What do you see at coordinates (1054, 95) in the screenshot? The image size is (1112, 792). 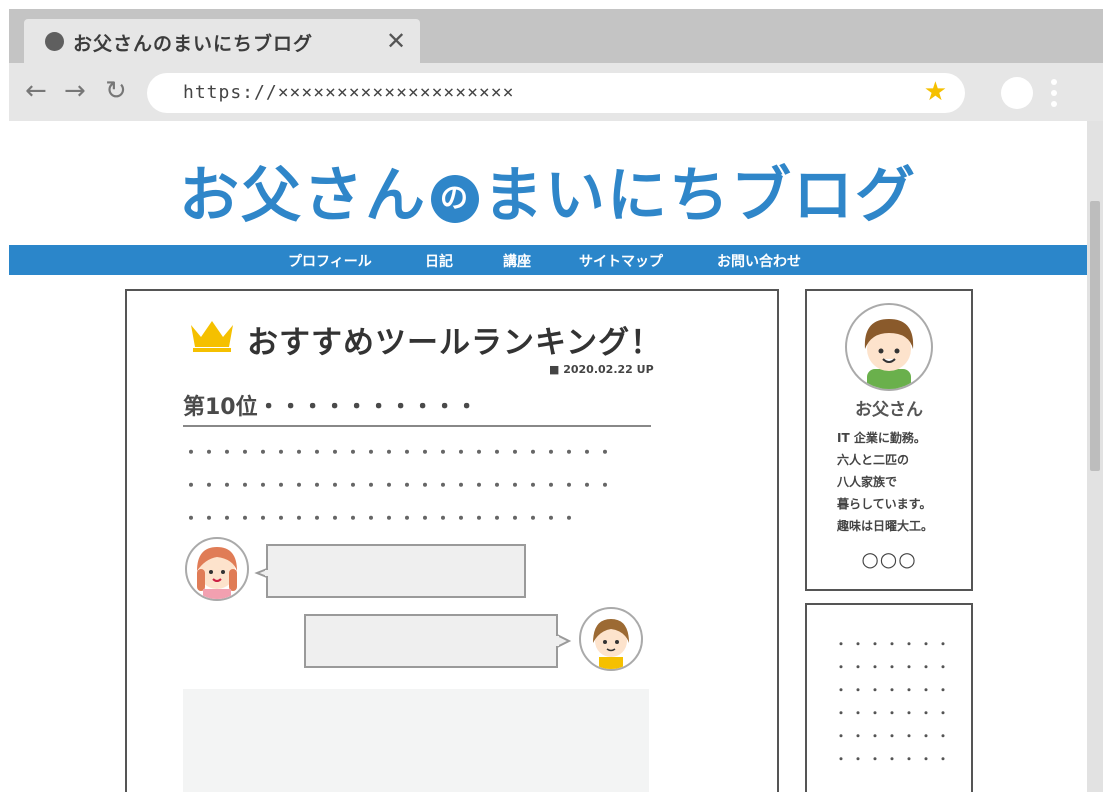 I see `menu-dots-icon` at bounding box center [1054, 95].